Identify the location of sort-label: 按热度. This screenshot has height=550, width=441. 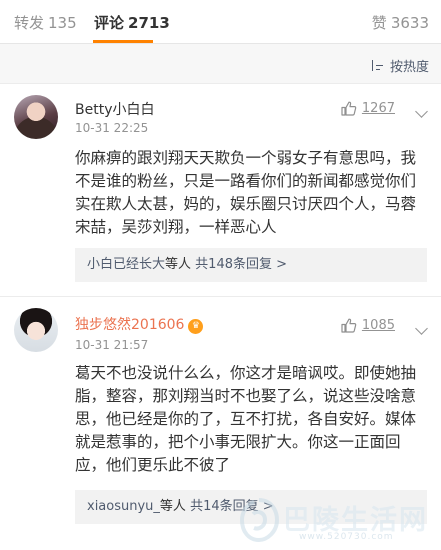
(409, 67).